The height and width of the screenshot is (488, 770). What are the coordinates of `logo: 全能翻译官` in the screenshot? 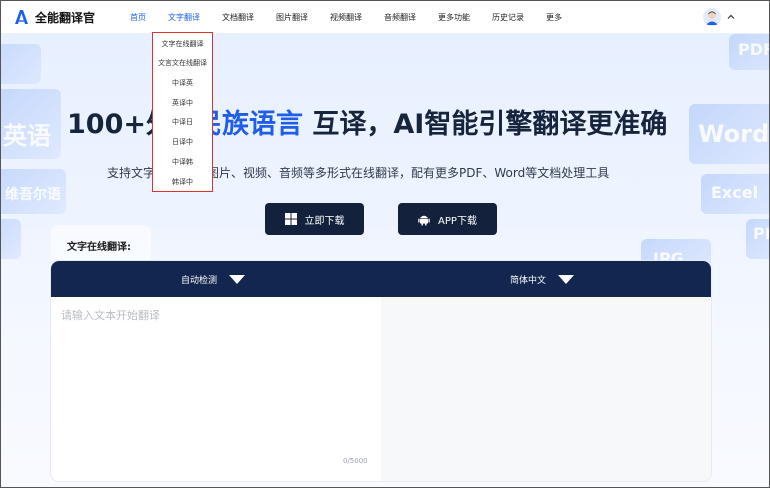 It's located at (54, 17).